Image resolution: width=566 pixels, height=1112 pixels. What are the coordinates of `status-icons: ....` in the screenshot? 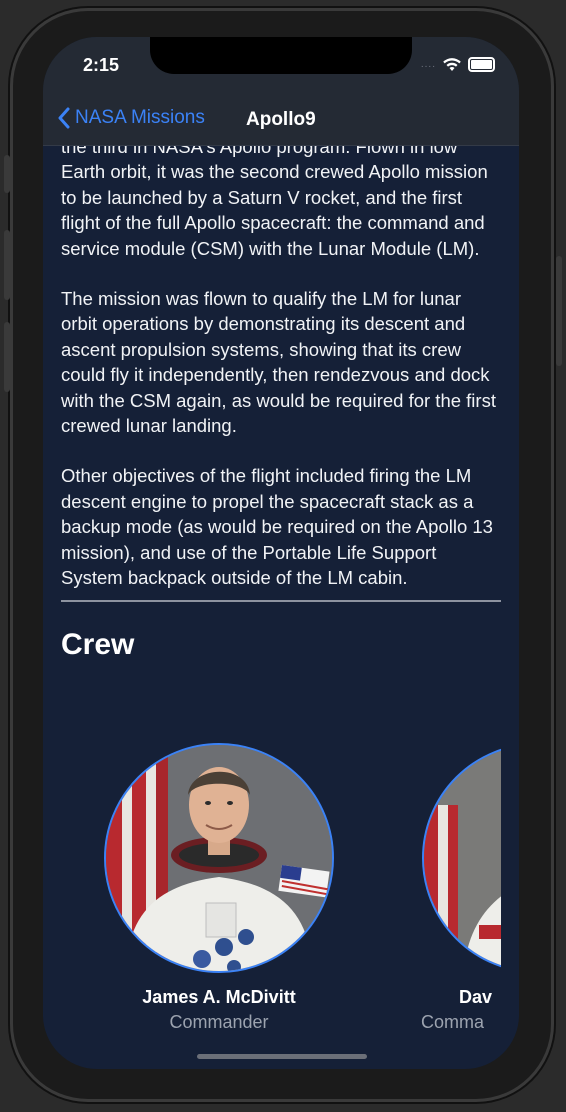 It's located at (458, 64).